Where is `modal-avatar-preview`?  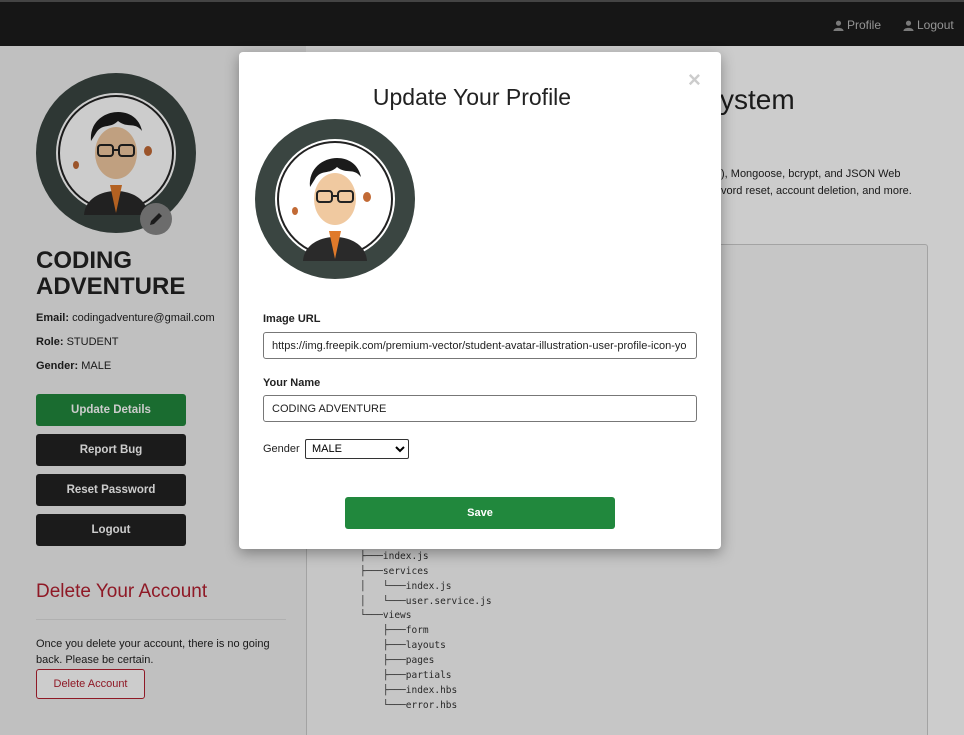 modal-avatar-preview is located at coordinates (335, 199).